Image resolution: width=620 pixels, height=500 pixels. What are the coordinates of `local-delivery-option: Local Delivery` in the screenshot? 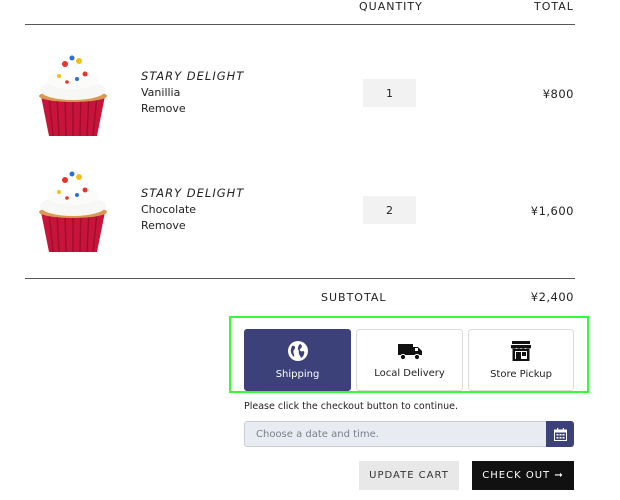 It's located at (409, 360).